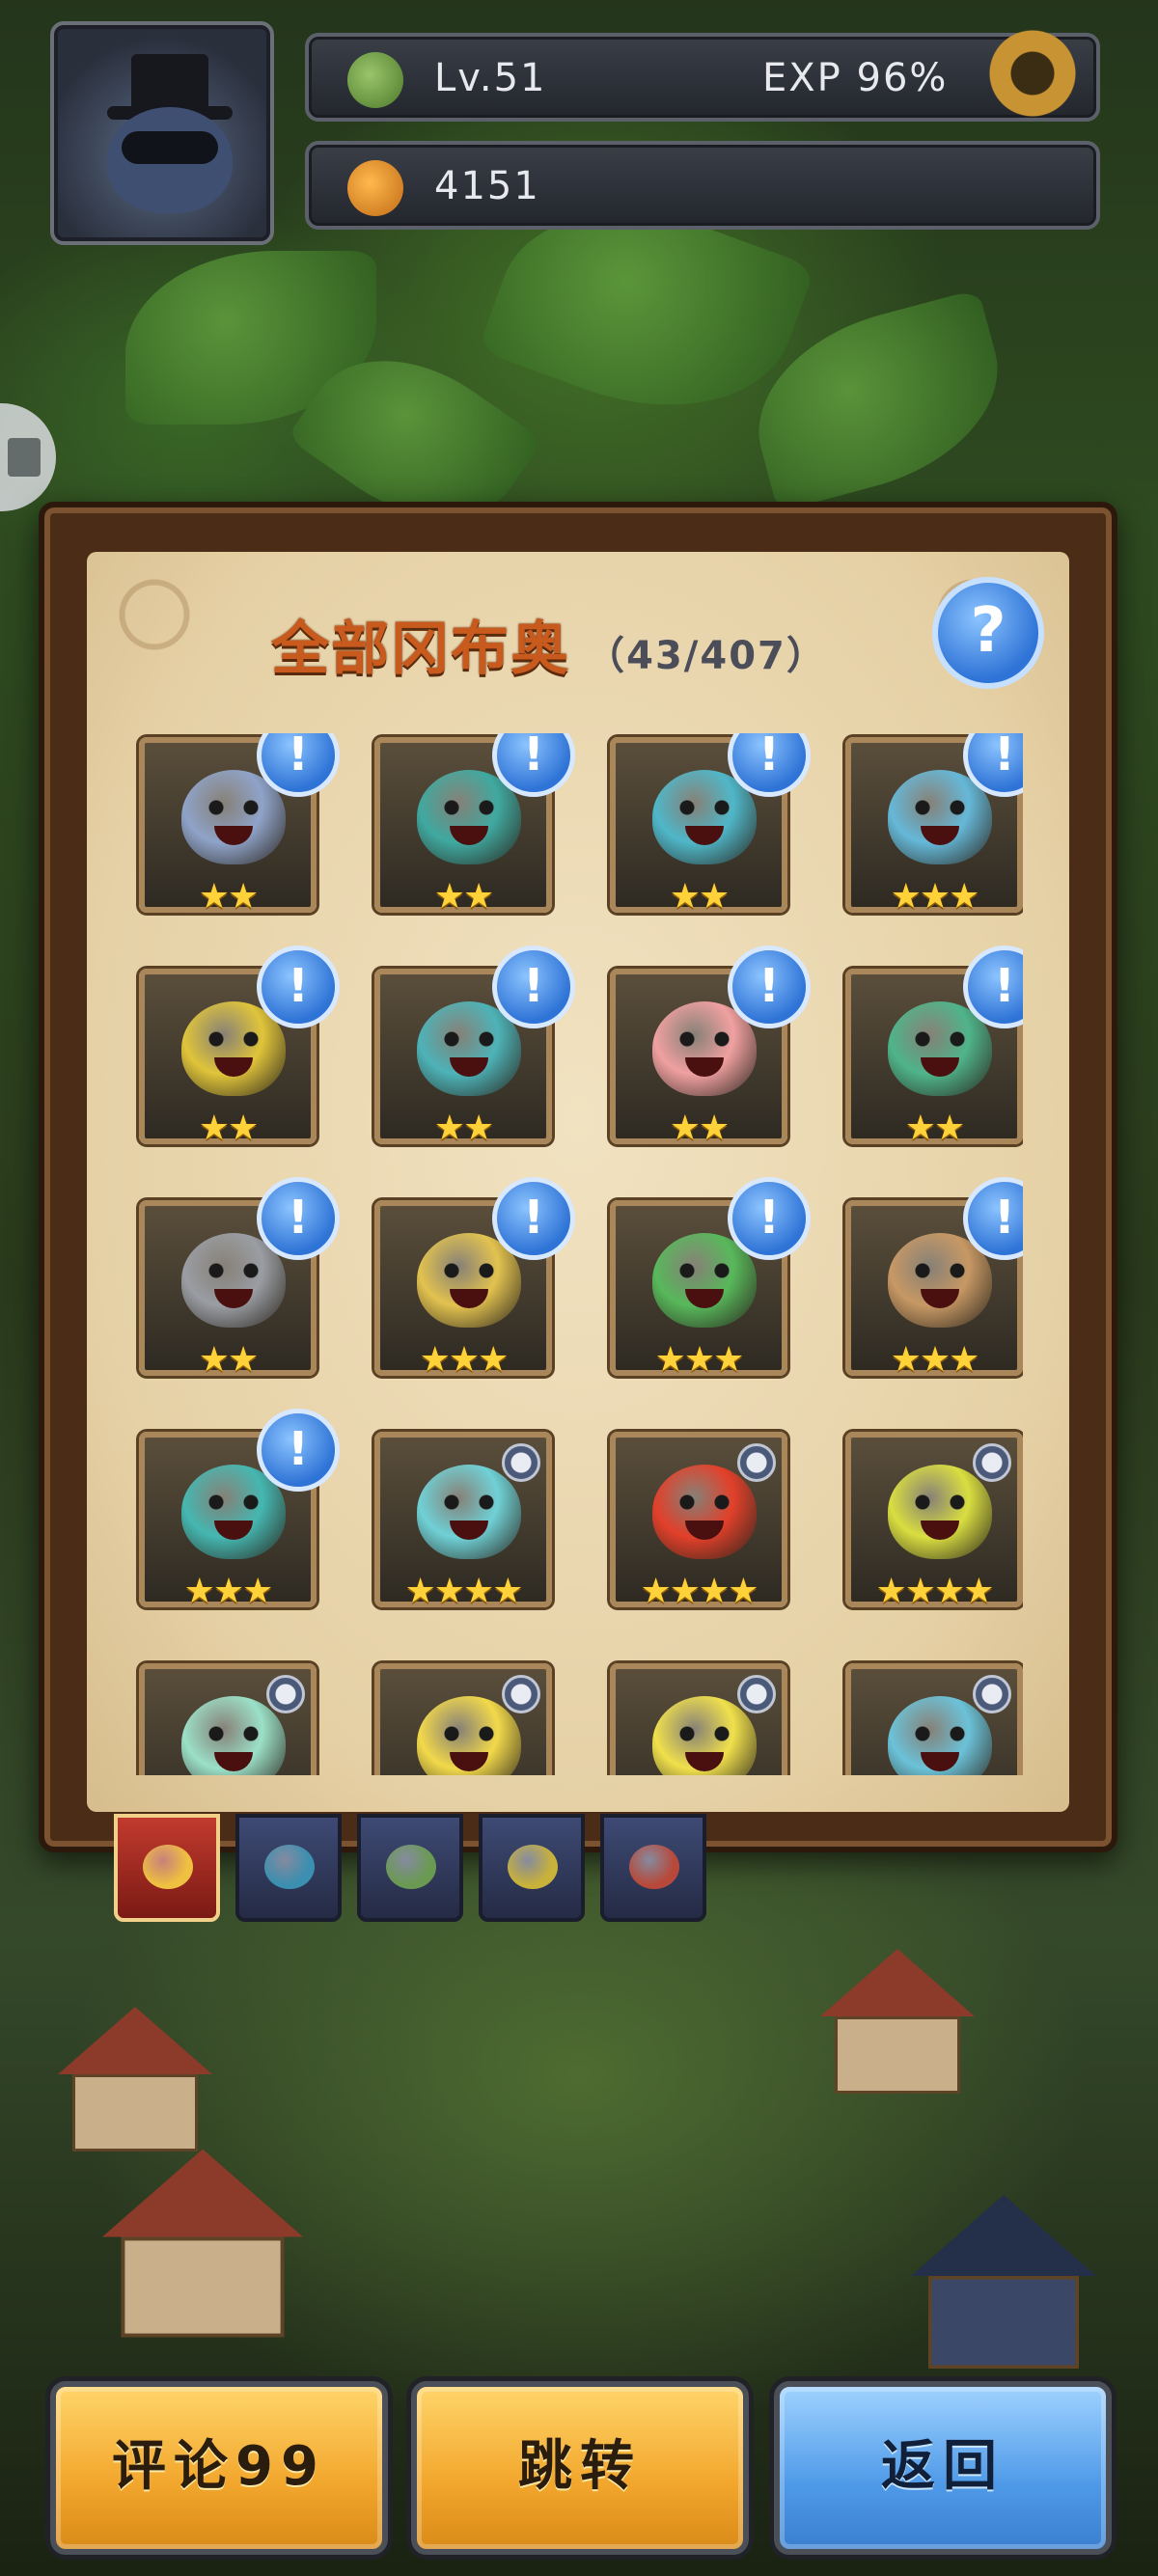 Image resolution: width=1158 pixels, height=2576 pixels. I want to click on level-text: Lv.51, so click(490, 78).